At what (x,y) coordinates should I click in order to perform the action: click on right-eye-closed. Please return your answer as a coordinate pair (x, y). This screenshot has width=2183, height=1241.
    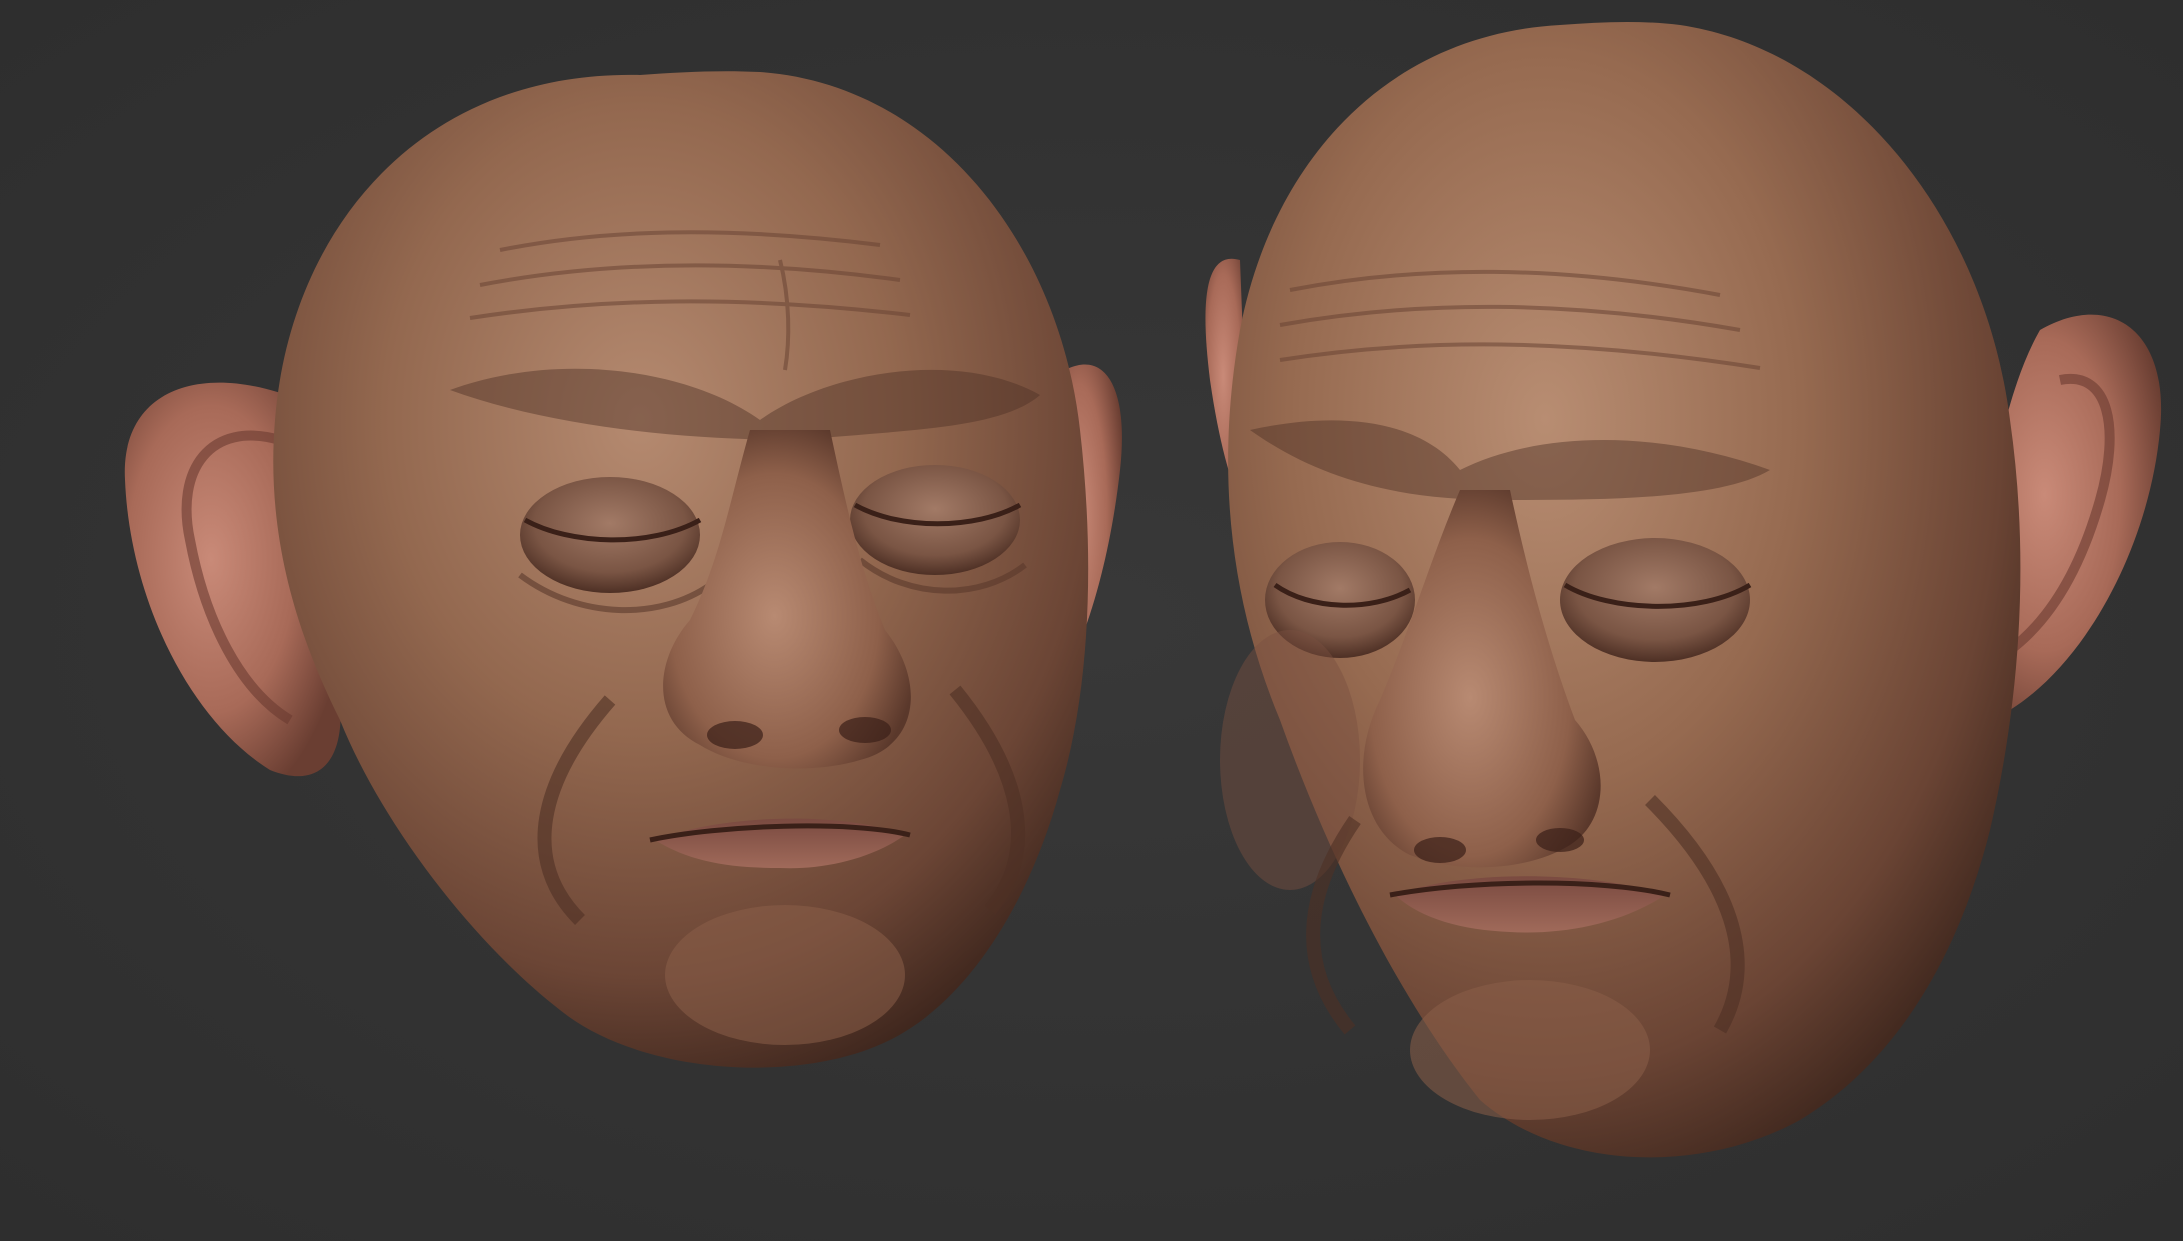
    Looking at the image, I should click on (935, 520).